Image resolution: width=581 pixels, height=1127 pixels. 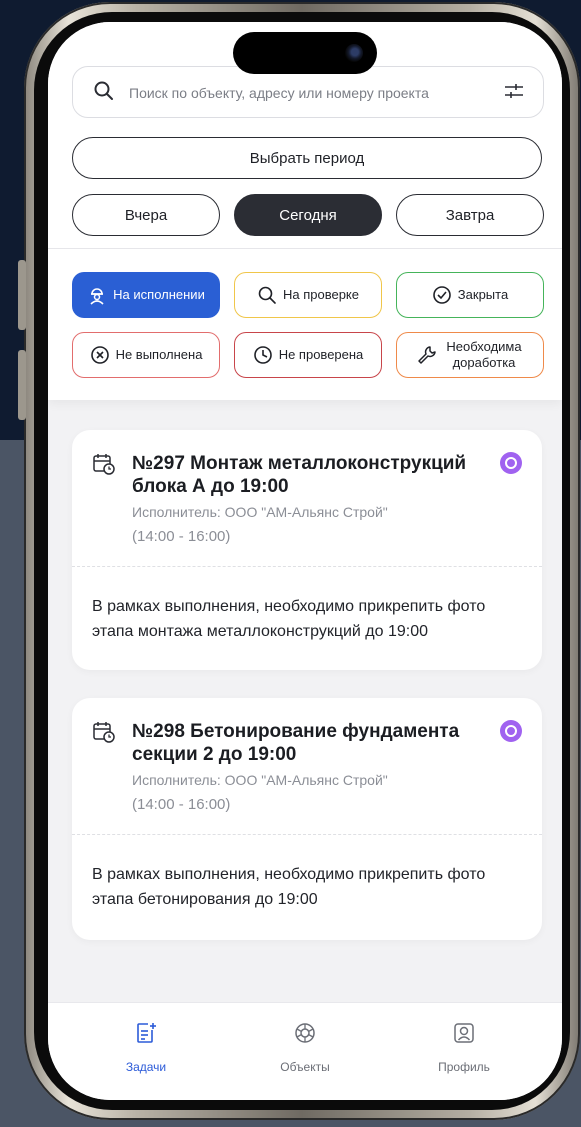 What do you see at coordinates (262, 355) in the screenshot?
I see `clock-icon` at bounding box center [262, 355].